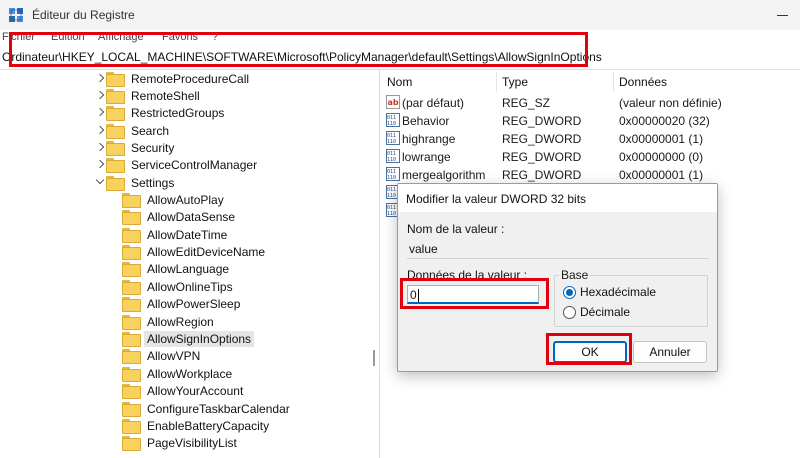  Describe the element at coordinates (661, 139) in the screenshot. I see `value-data: 0x00000001 (1)` at that location.